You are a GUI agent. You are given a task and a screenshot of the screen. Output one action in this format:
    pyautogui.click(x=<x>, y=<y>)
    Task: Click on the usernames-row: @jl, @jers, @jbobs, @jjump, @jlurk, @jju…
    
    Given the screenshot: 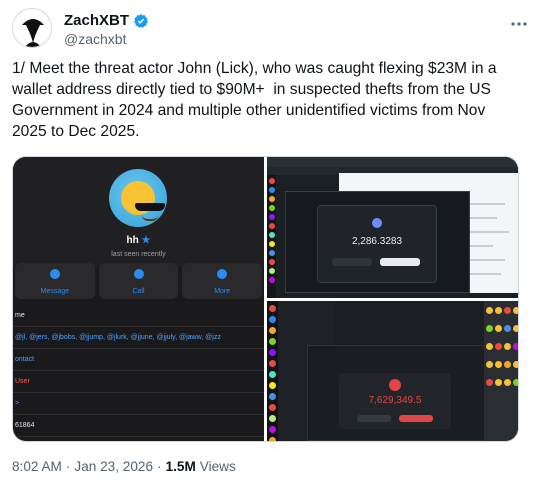 What is the action you would take?
    pyautogui.click(x=138, y=338)
    